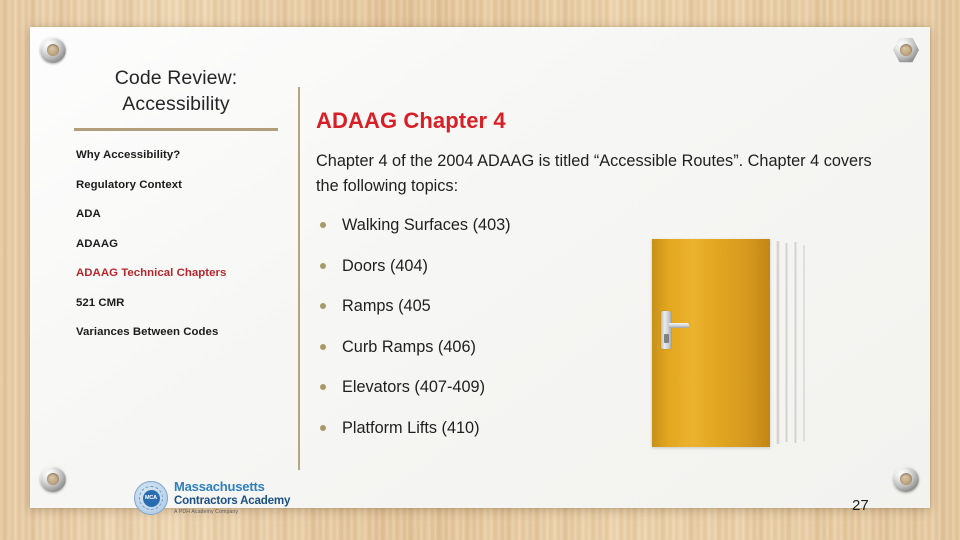 The image size is (960, 540). What do you see at coordinates (53, 479) in the screenshot?
I see `corner-grommet-bottom-left` at bounding box center [53, 479].